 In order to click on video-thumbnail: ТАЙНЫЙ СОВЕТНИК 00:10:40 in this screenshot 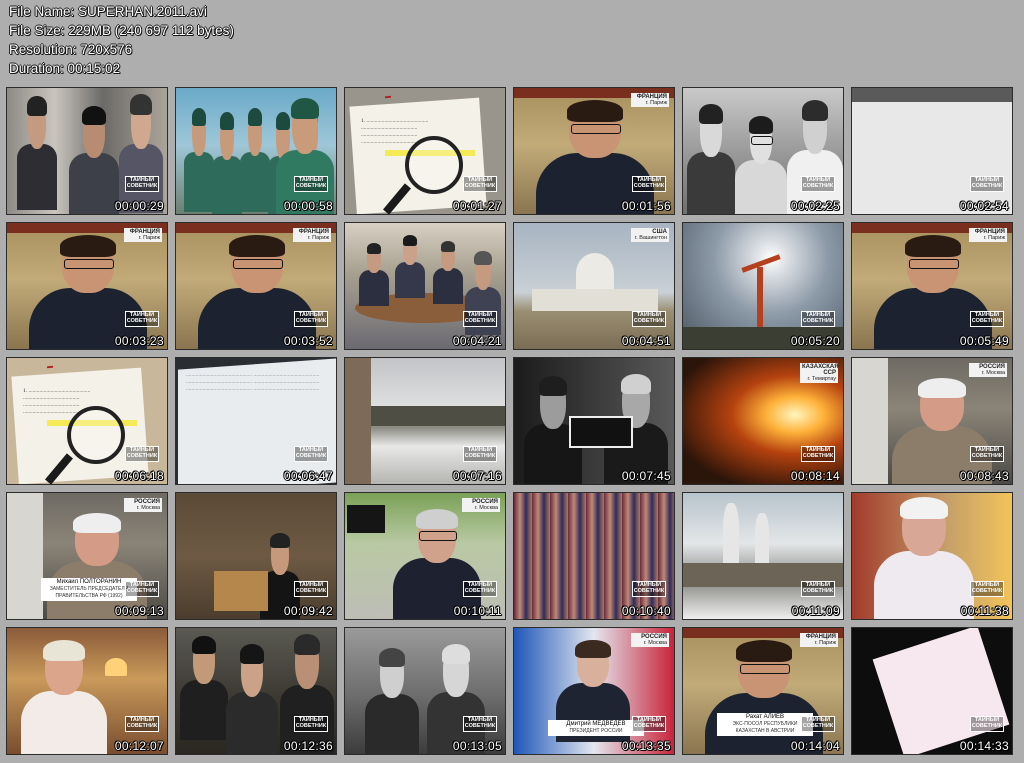, I will do `click(594, 556)`.